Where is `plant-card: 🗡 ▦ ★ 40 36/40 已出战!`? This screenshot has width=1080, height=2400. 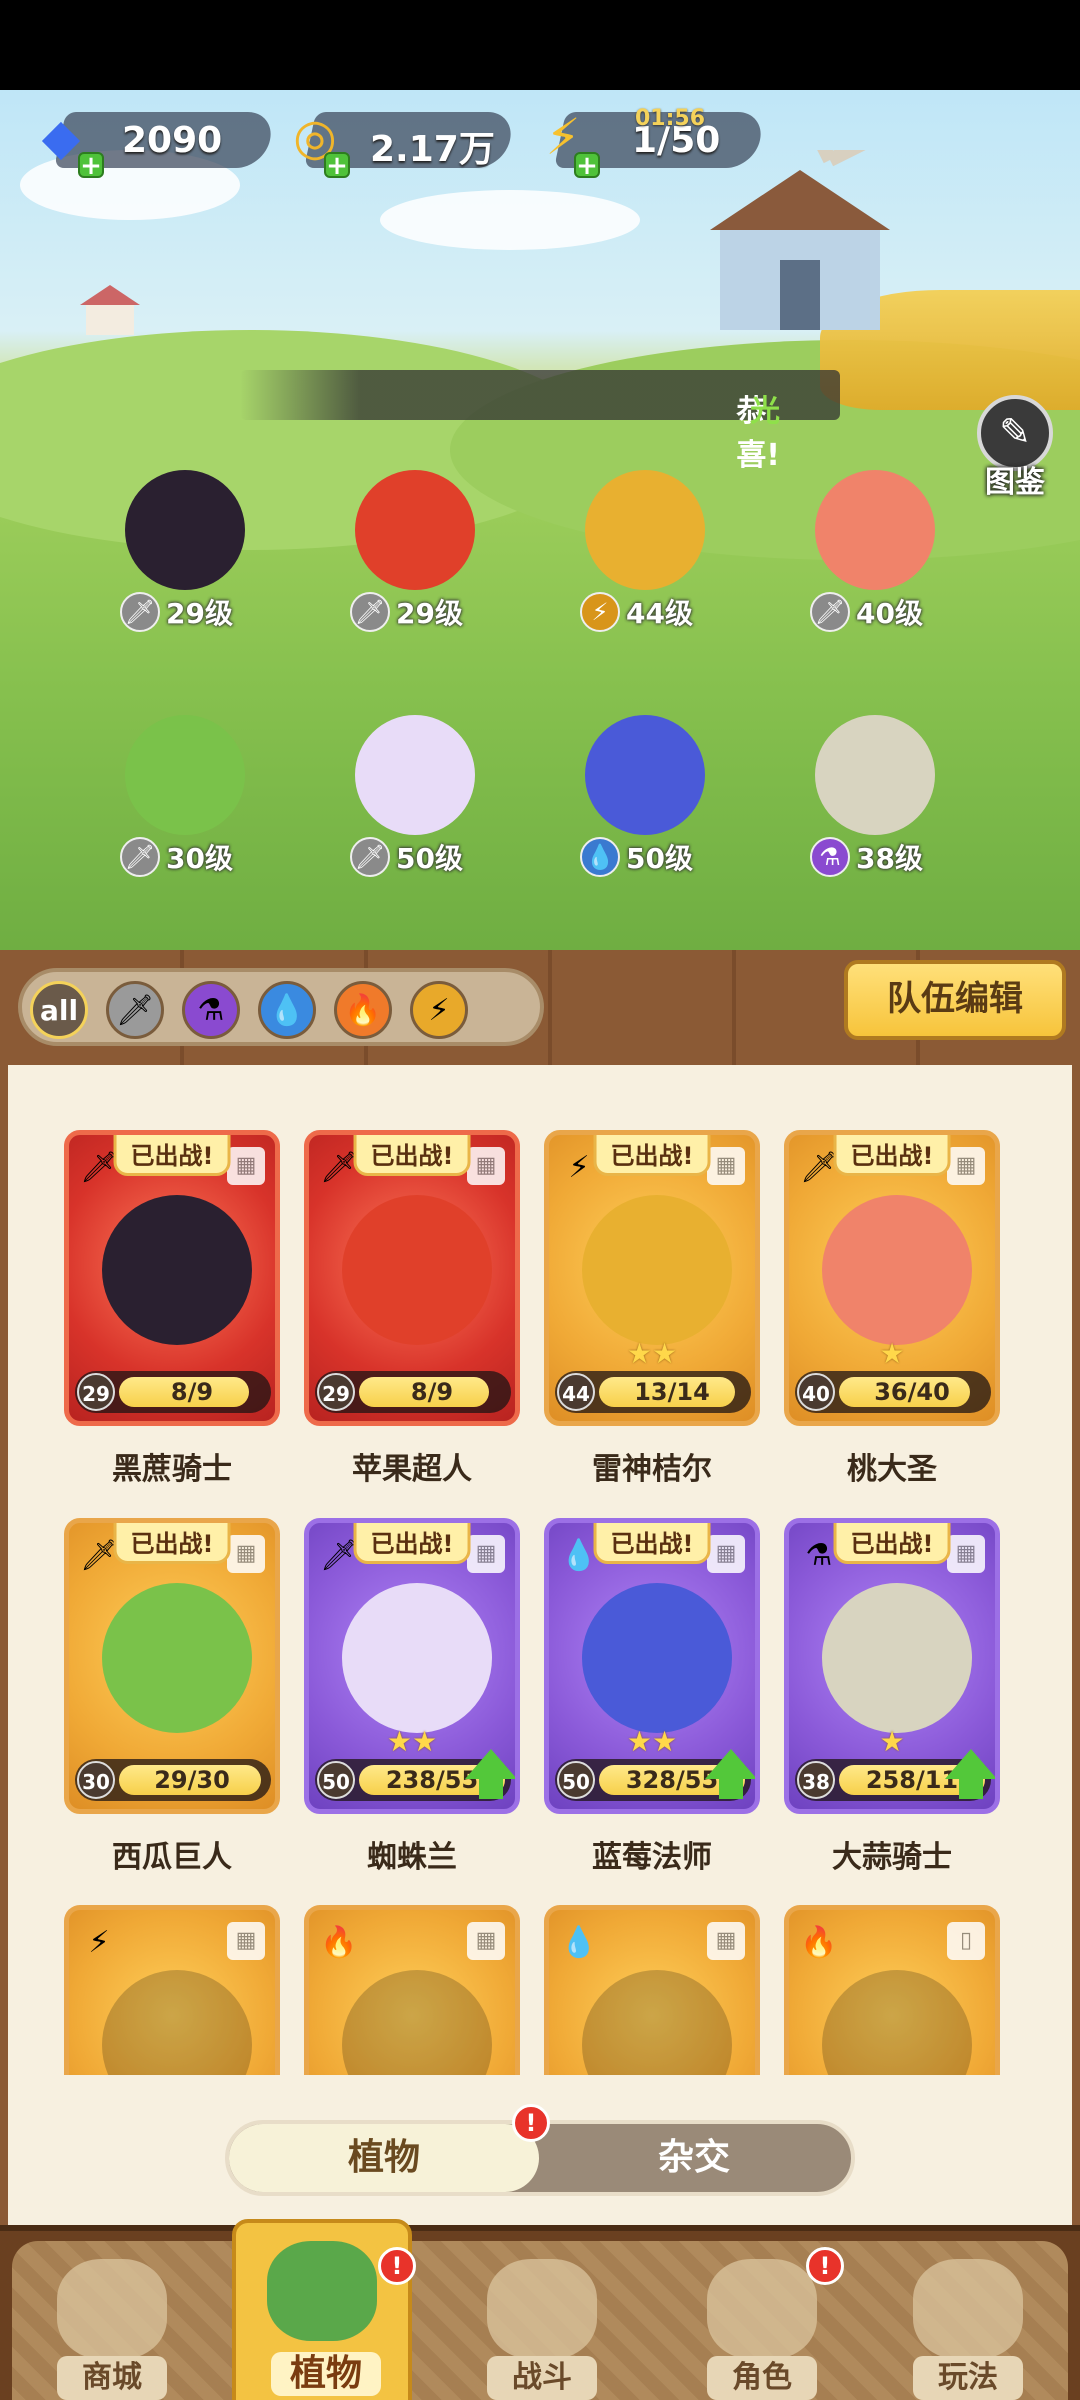
plant-card: 🗡 ▦ ★ 40 36/40 已出战! is located at coordinates (892, 1278).